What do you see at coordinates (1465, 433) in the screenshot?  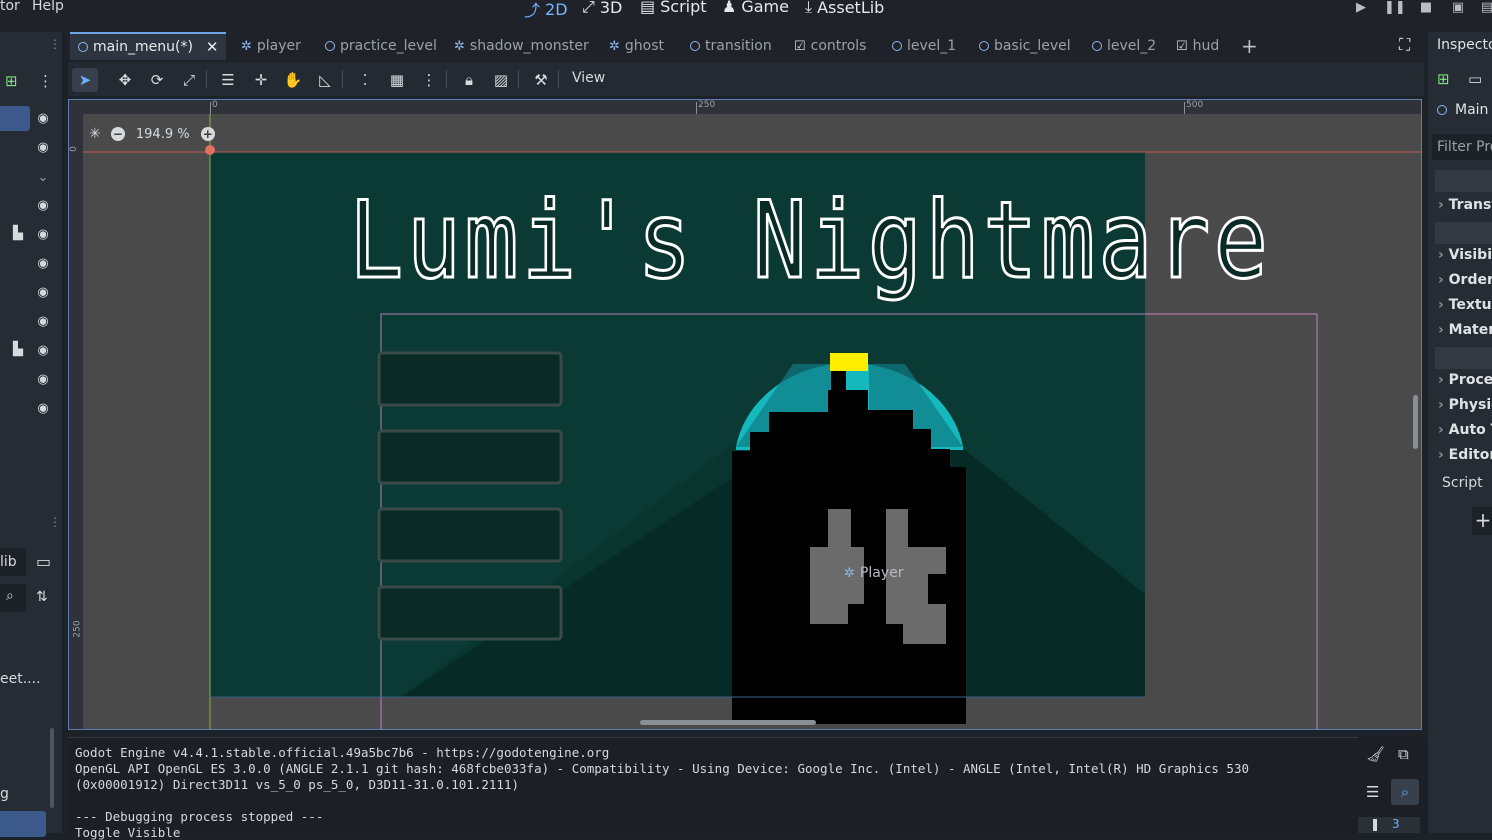 I see `section-auto-translate: › Auto T` at bounding box center [1465, 433].